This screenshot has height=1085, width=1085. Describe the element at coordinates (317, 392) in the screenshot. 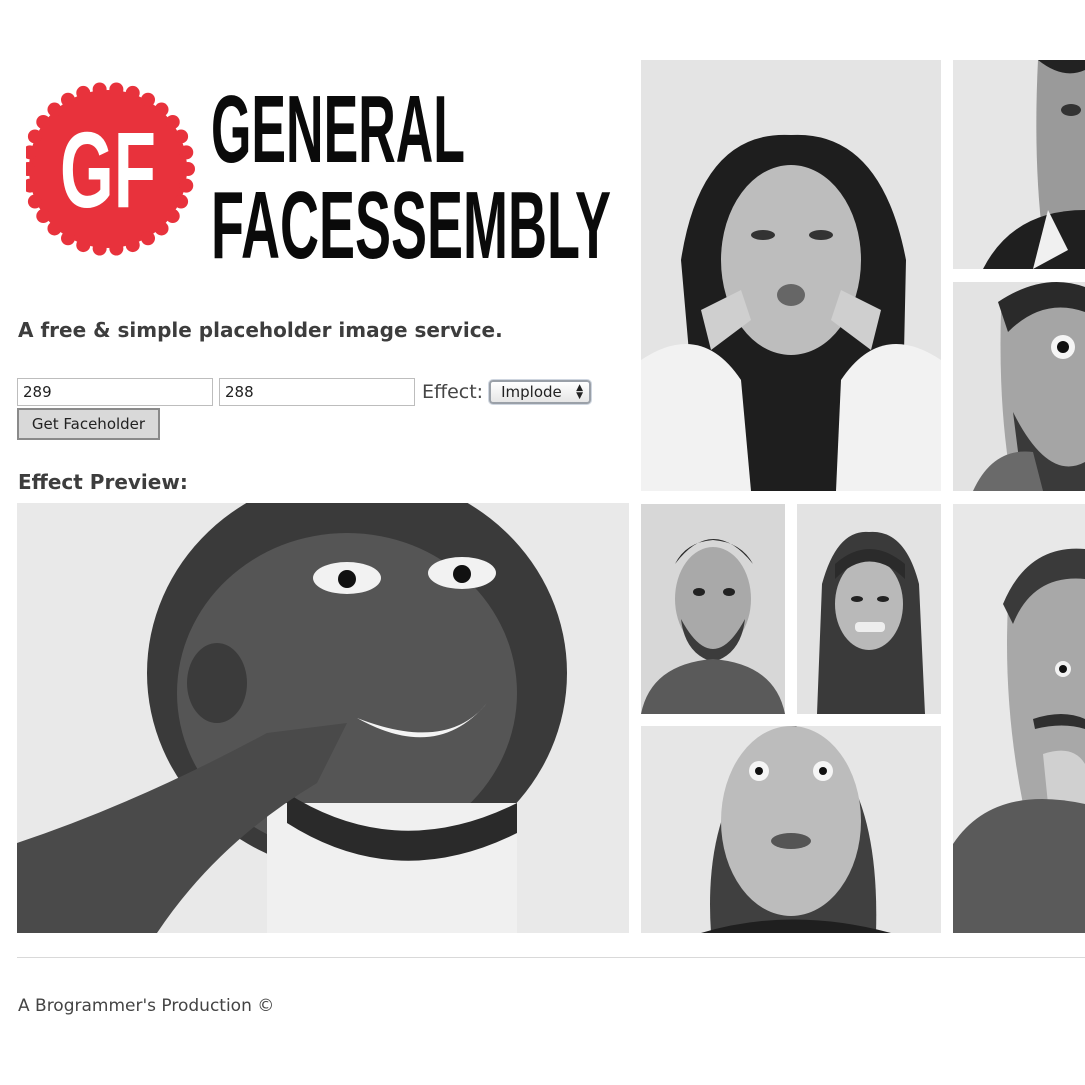

I see `height-input` at that location.